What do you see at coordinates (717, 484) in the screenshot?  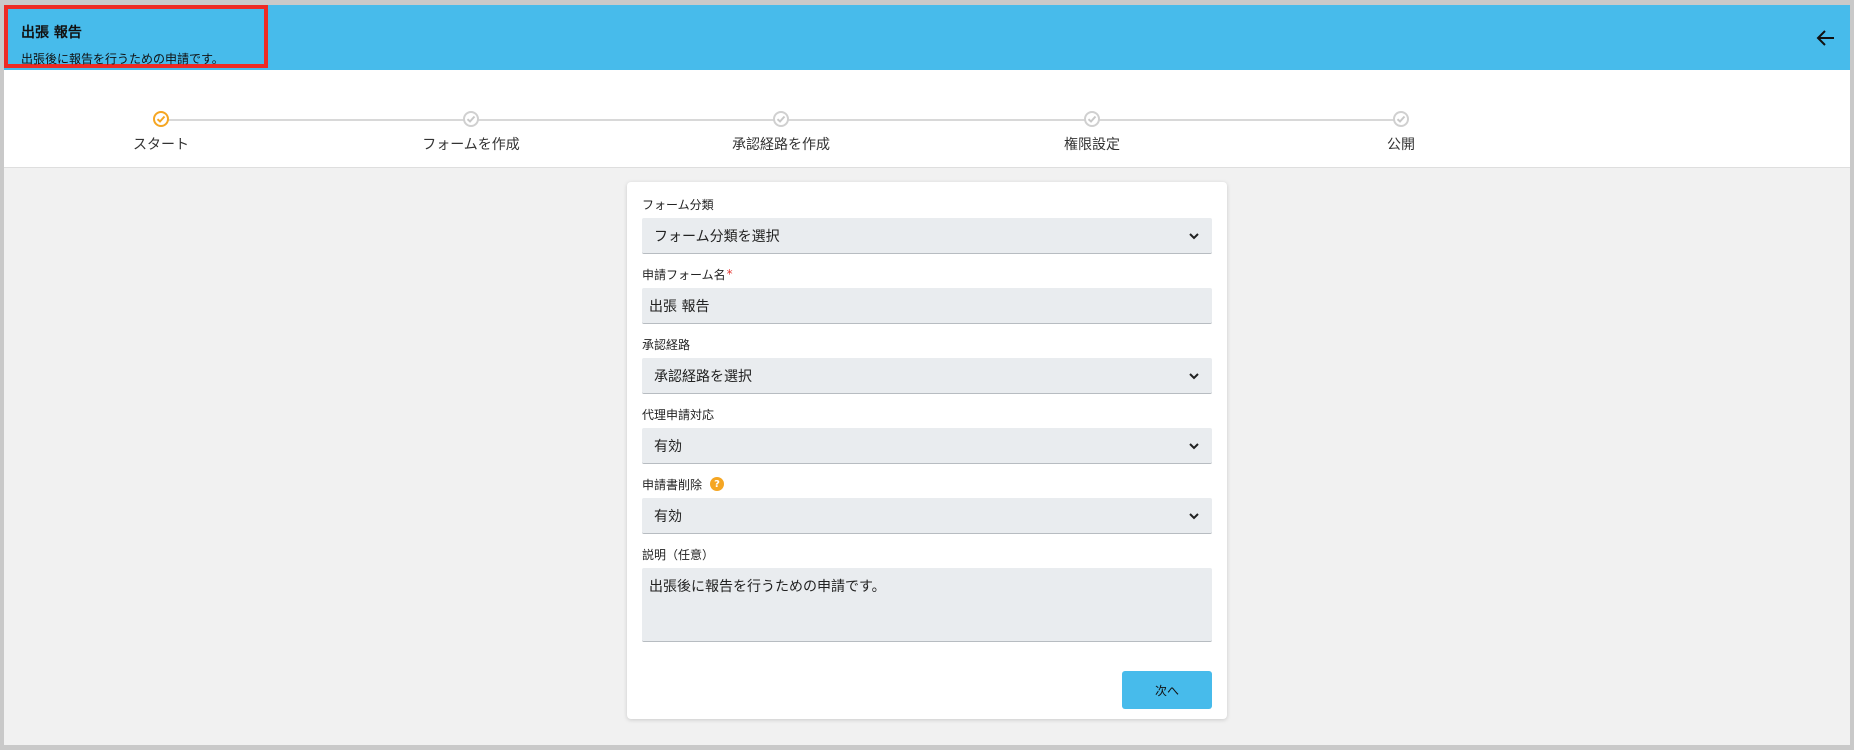 I see `question-circle-icon: ?` at bounding box center [717, 484].